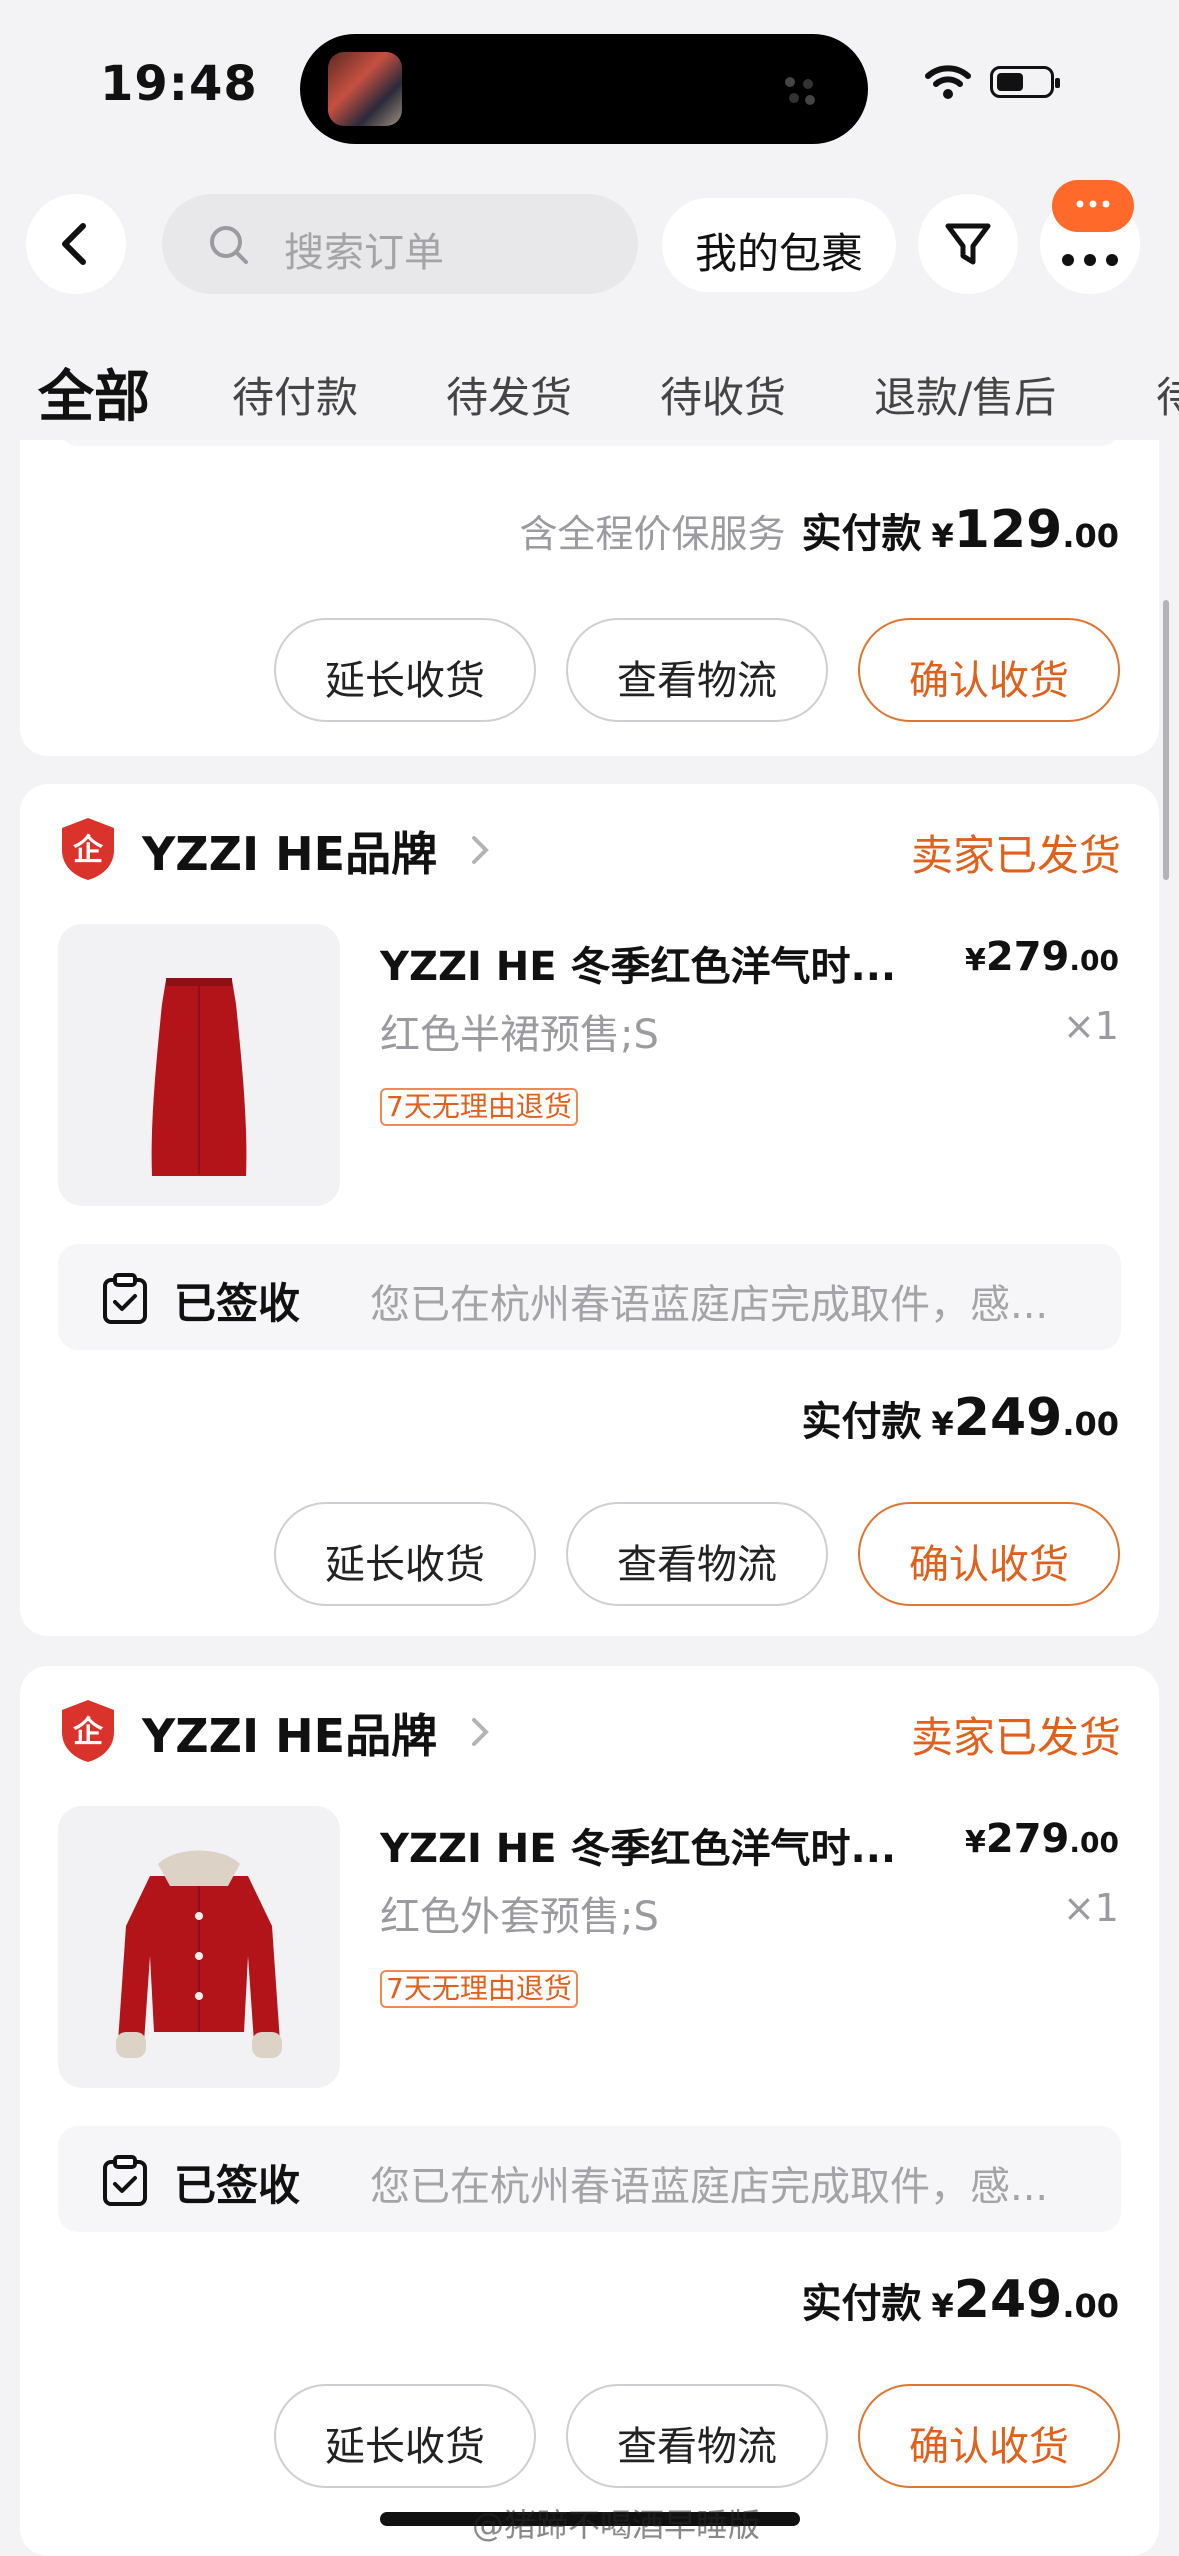 The height and width of the screenshot is (2556, 1179). I want to click on search-icon, so click(229, 245).